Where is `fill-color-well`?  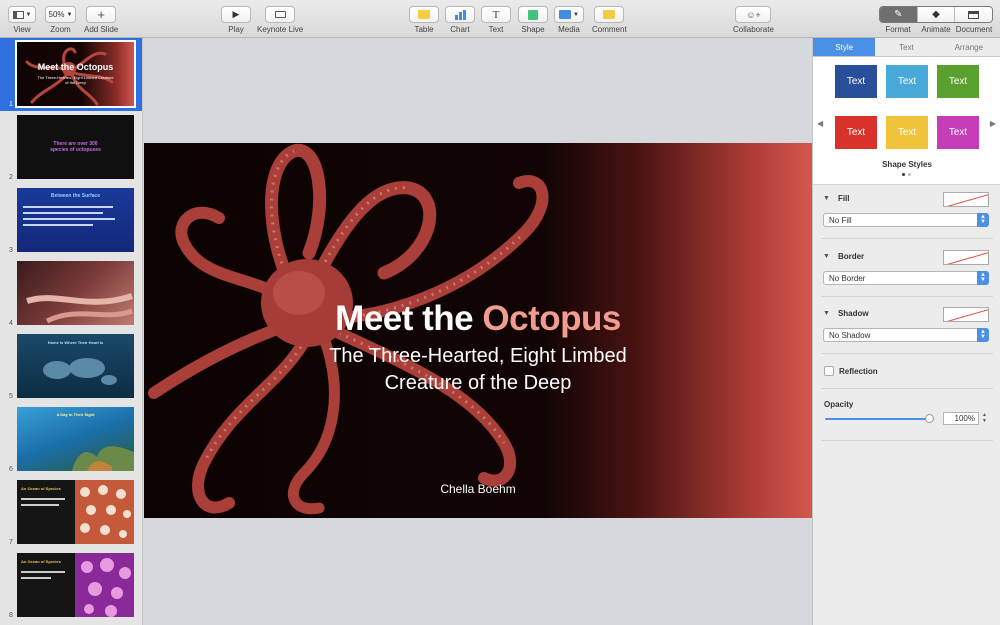 fill-color-well is located at coordinates (966, 199).